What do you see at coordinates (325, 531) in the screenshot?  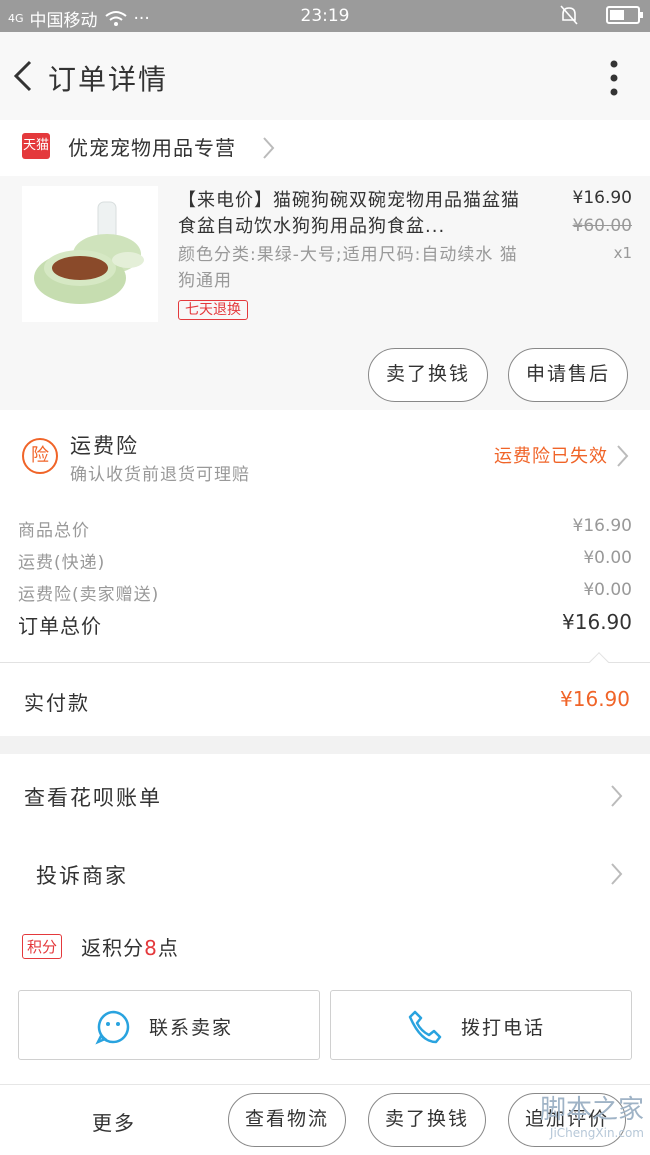 I see `summary-row: 商品总价 ¥16.90` at bounding box center [325, 531].